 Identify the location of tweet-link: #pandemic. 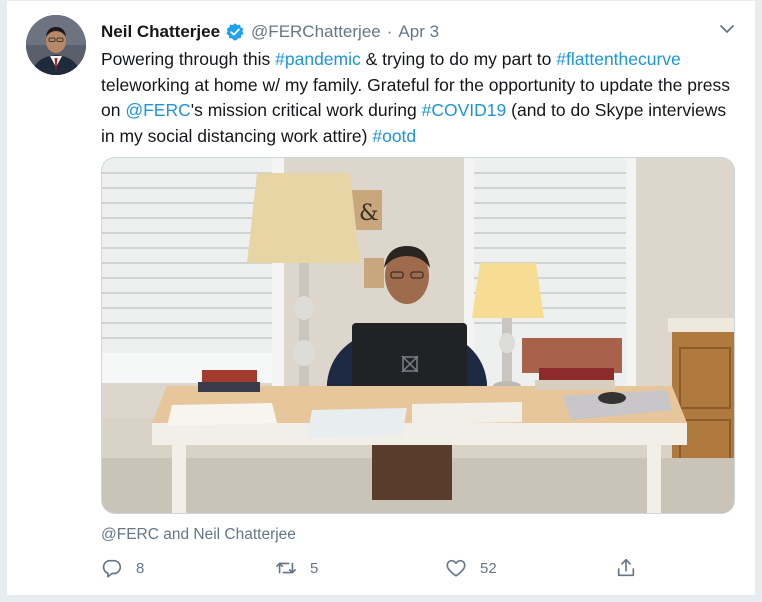
(318, 59).